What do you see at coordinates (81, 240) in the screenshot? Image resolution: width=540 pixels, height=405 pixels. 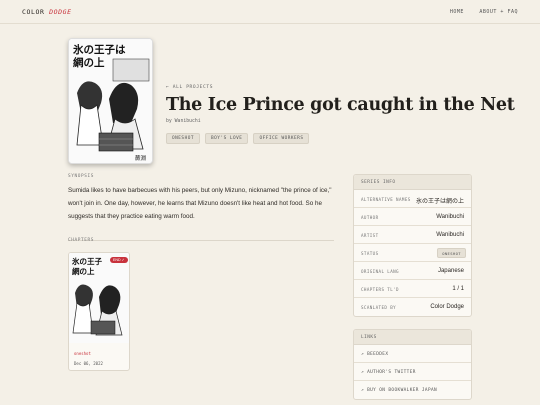 I see `chapters-label: CHAPTERS` at bounding box center [81, 240].